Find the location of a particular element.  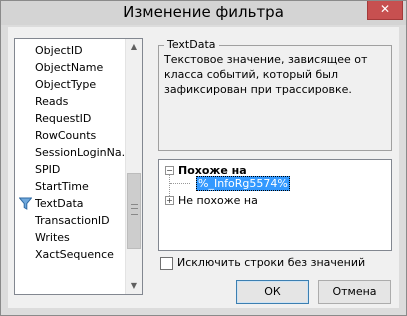

list-item: RequestID is located at coordinates (82, 118).